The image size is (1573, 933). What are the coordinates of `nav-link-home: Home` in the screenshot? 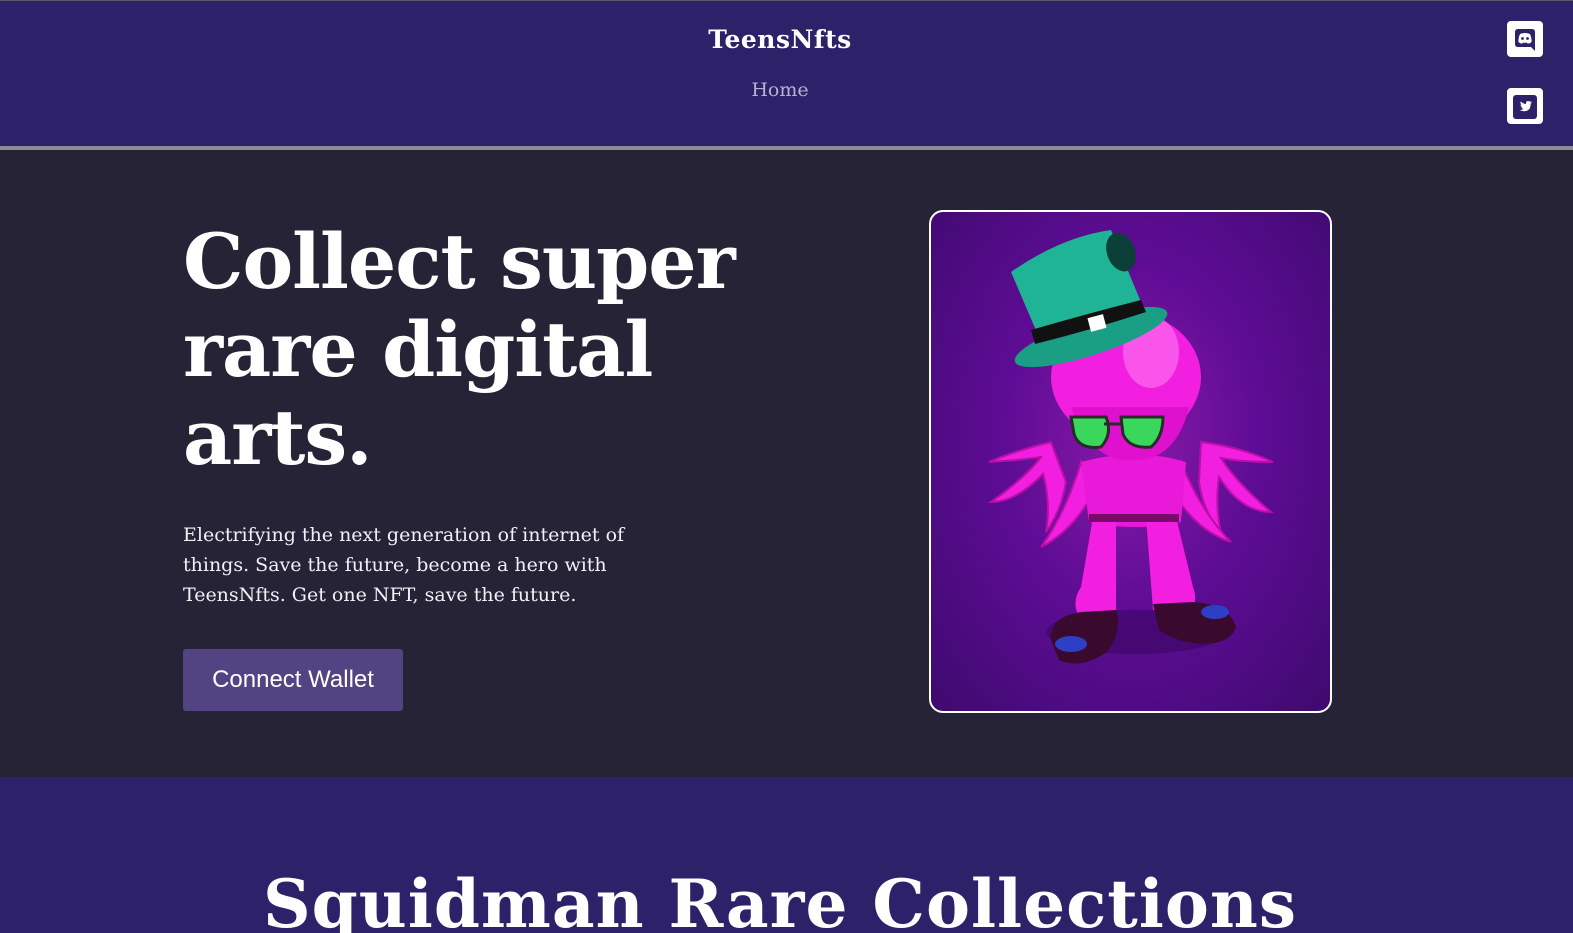 It's located at (779, 90).